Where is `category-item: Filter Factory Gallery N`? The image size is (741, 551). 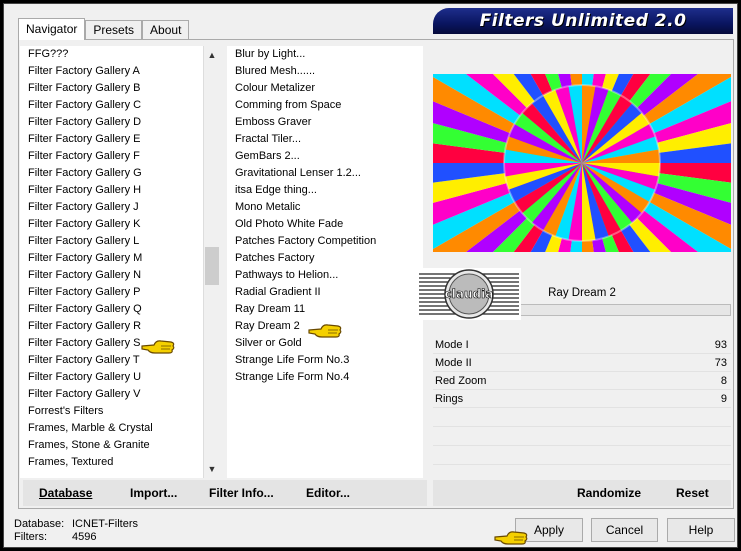 category-item: Filter Factory Gallery N is located at coordinates (111, 275).